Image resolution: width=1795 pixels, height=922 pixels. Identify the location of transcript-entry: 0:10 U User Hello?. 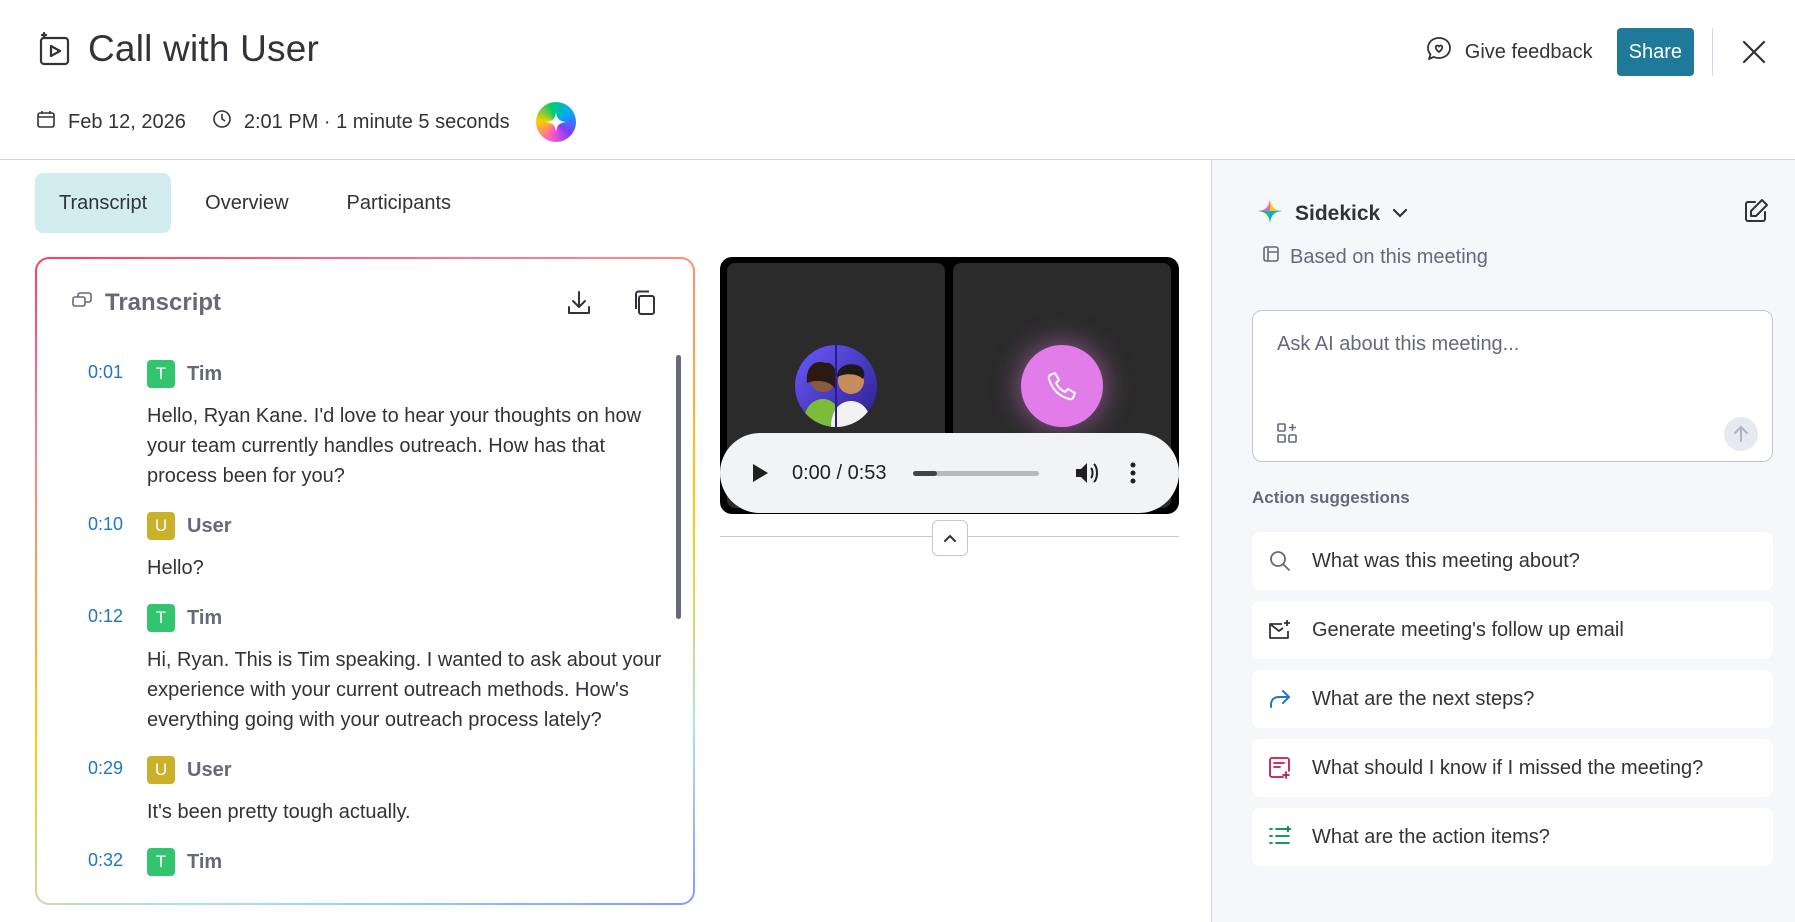
(357, 547).